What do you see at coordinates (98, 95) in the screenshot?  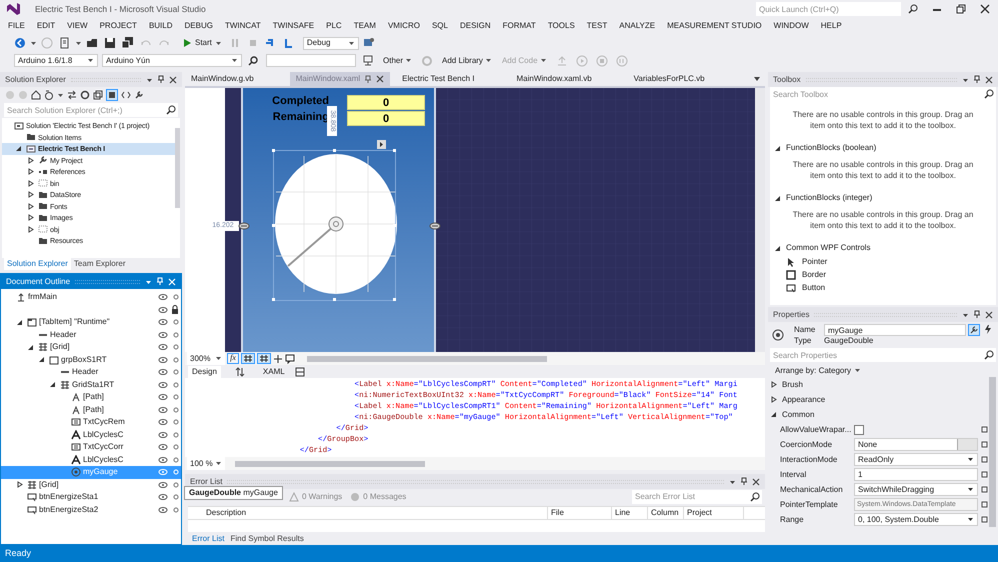 I see `collapse-all-icon` at bounding box center [98, 95].